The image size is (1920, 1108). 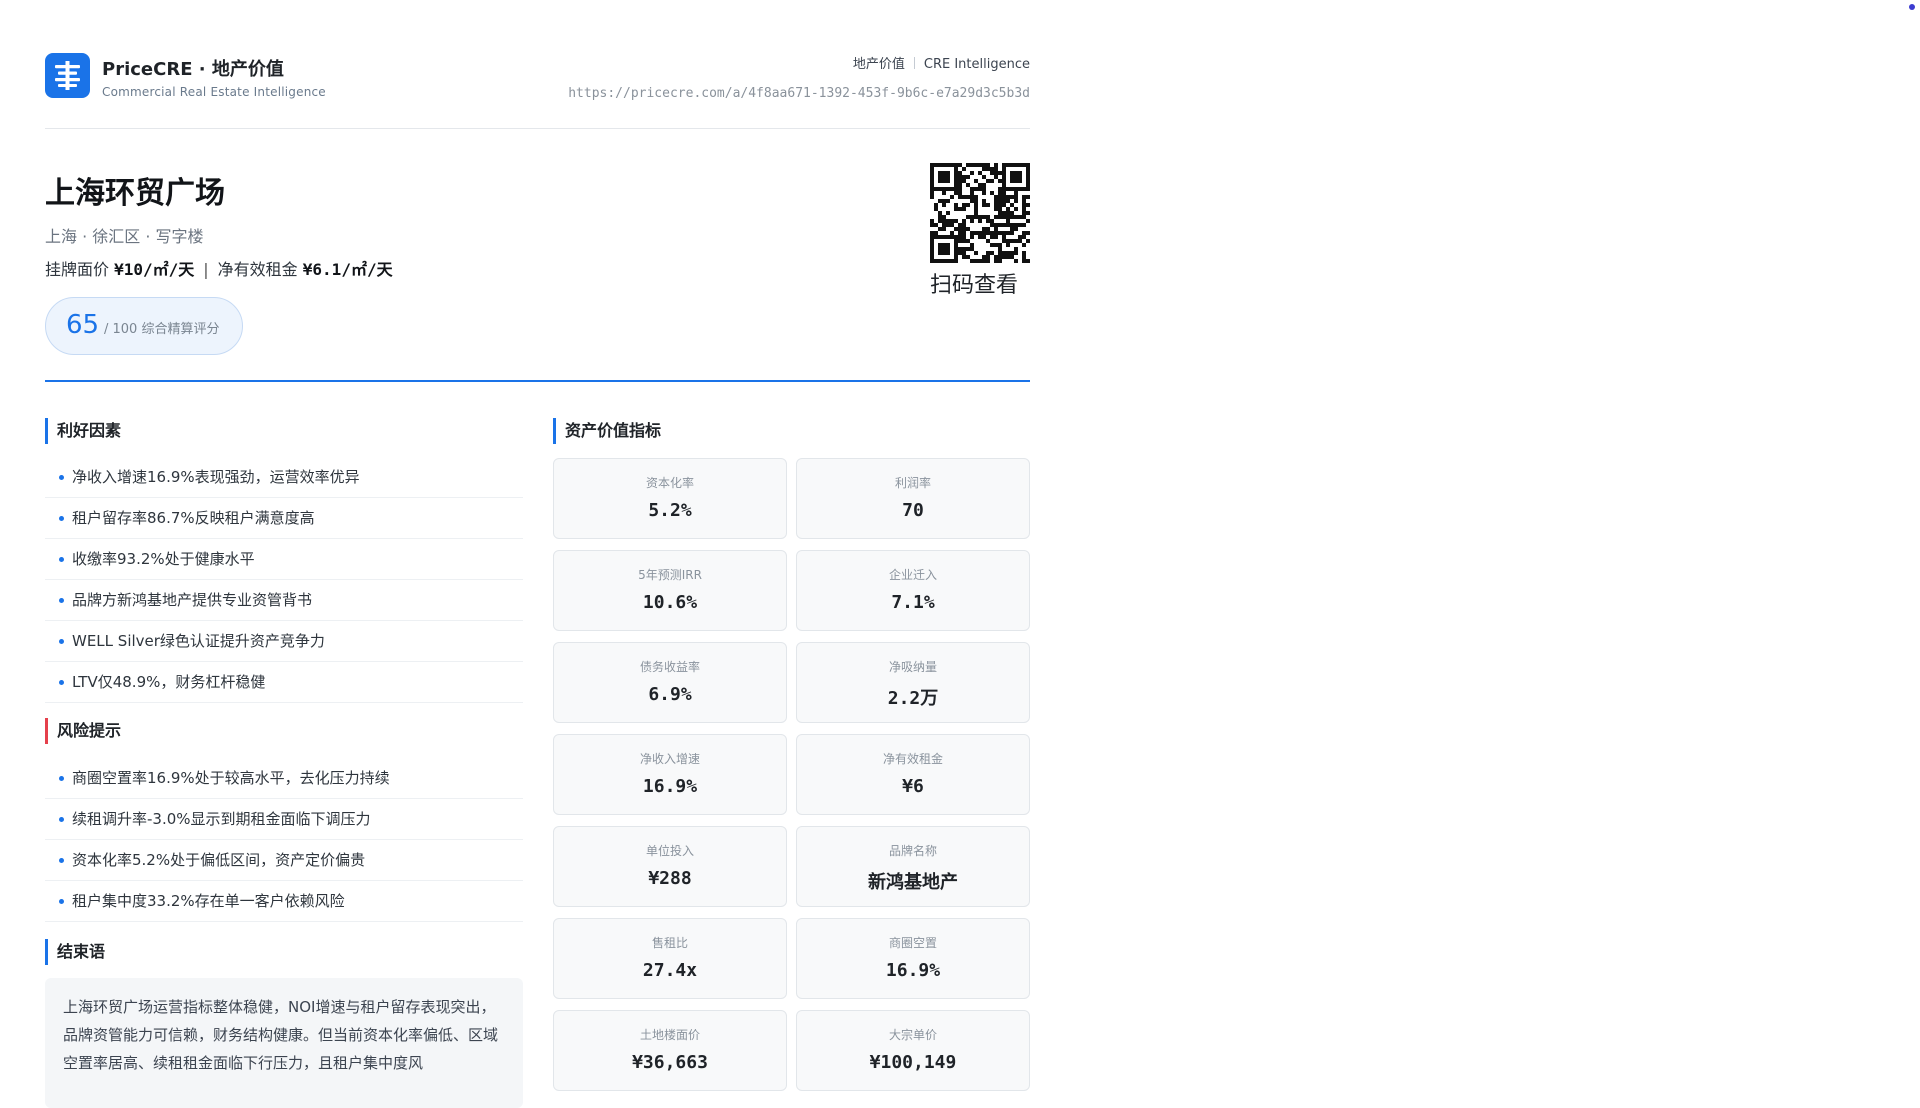 I want to click on metric-debt-yield: 债务收益率 6.9%, so click(x=670, y=682).